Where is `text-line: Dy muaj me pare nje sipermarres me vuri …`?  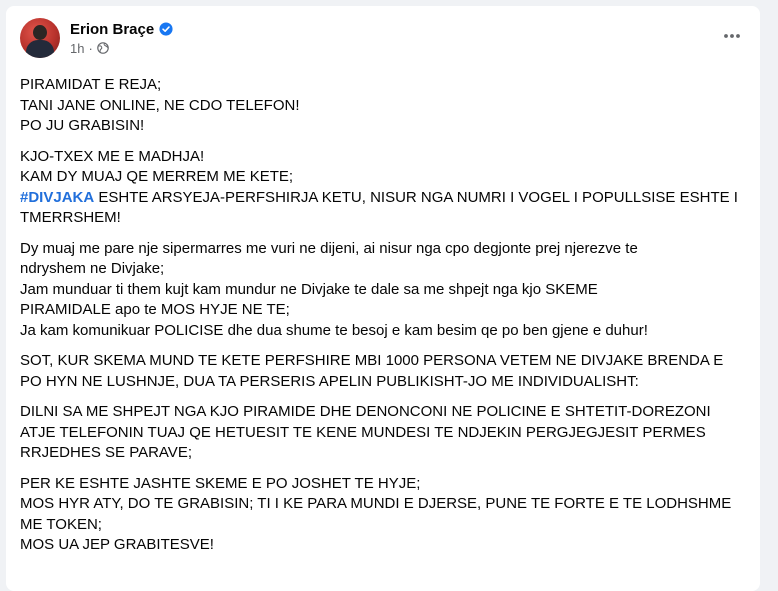
text-line: Dy muaj me pare nje sipermarres me vuri … is located at coordinates (329, 248).